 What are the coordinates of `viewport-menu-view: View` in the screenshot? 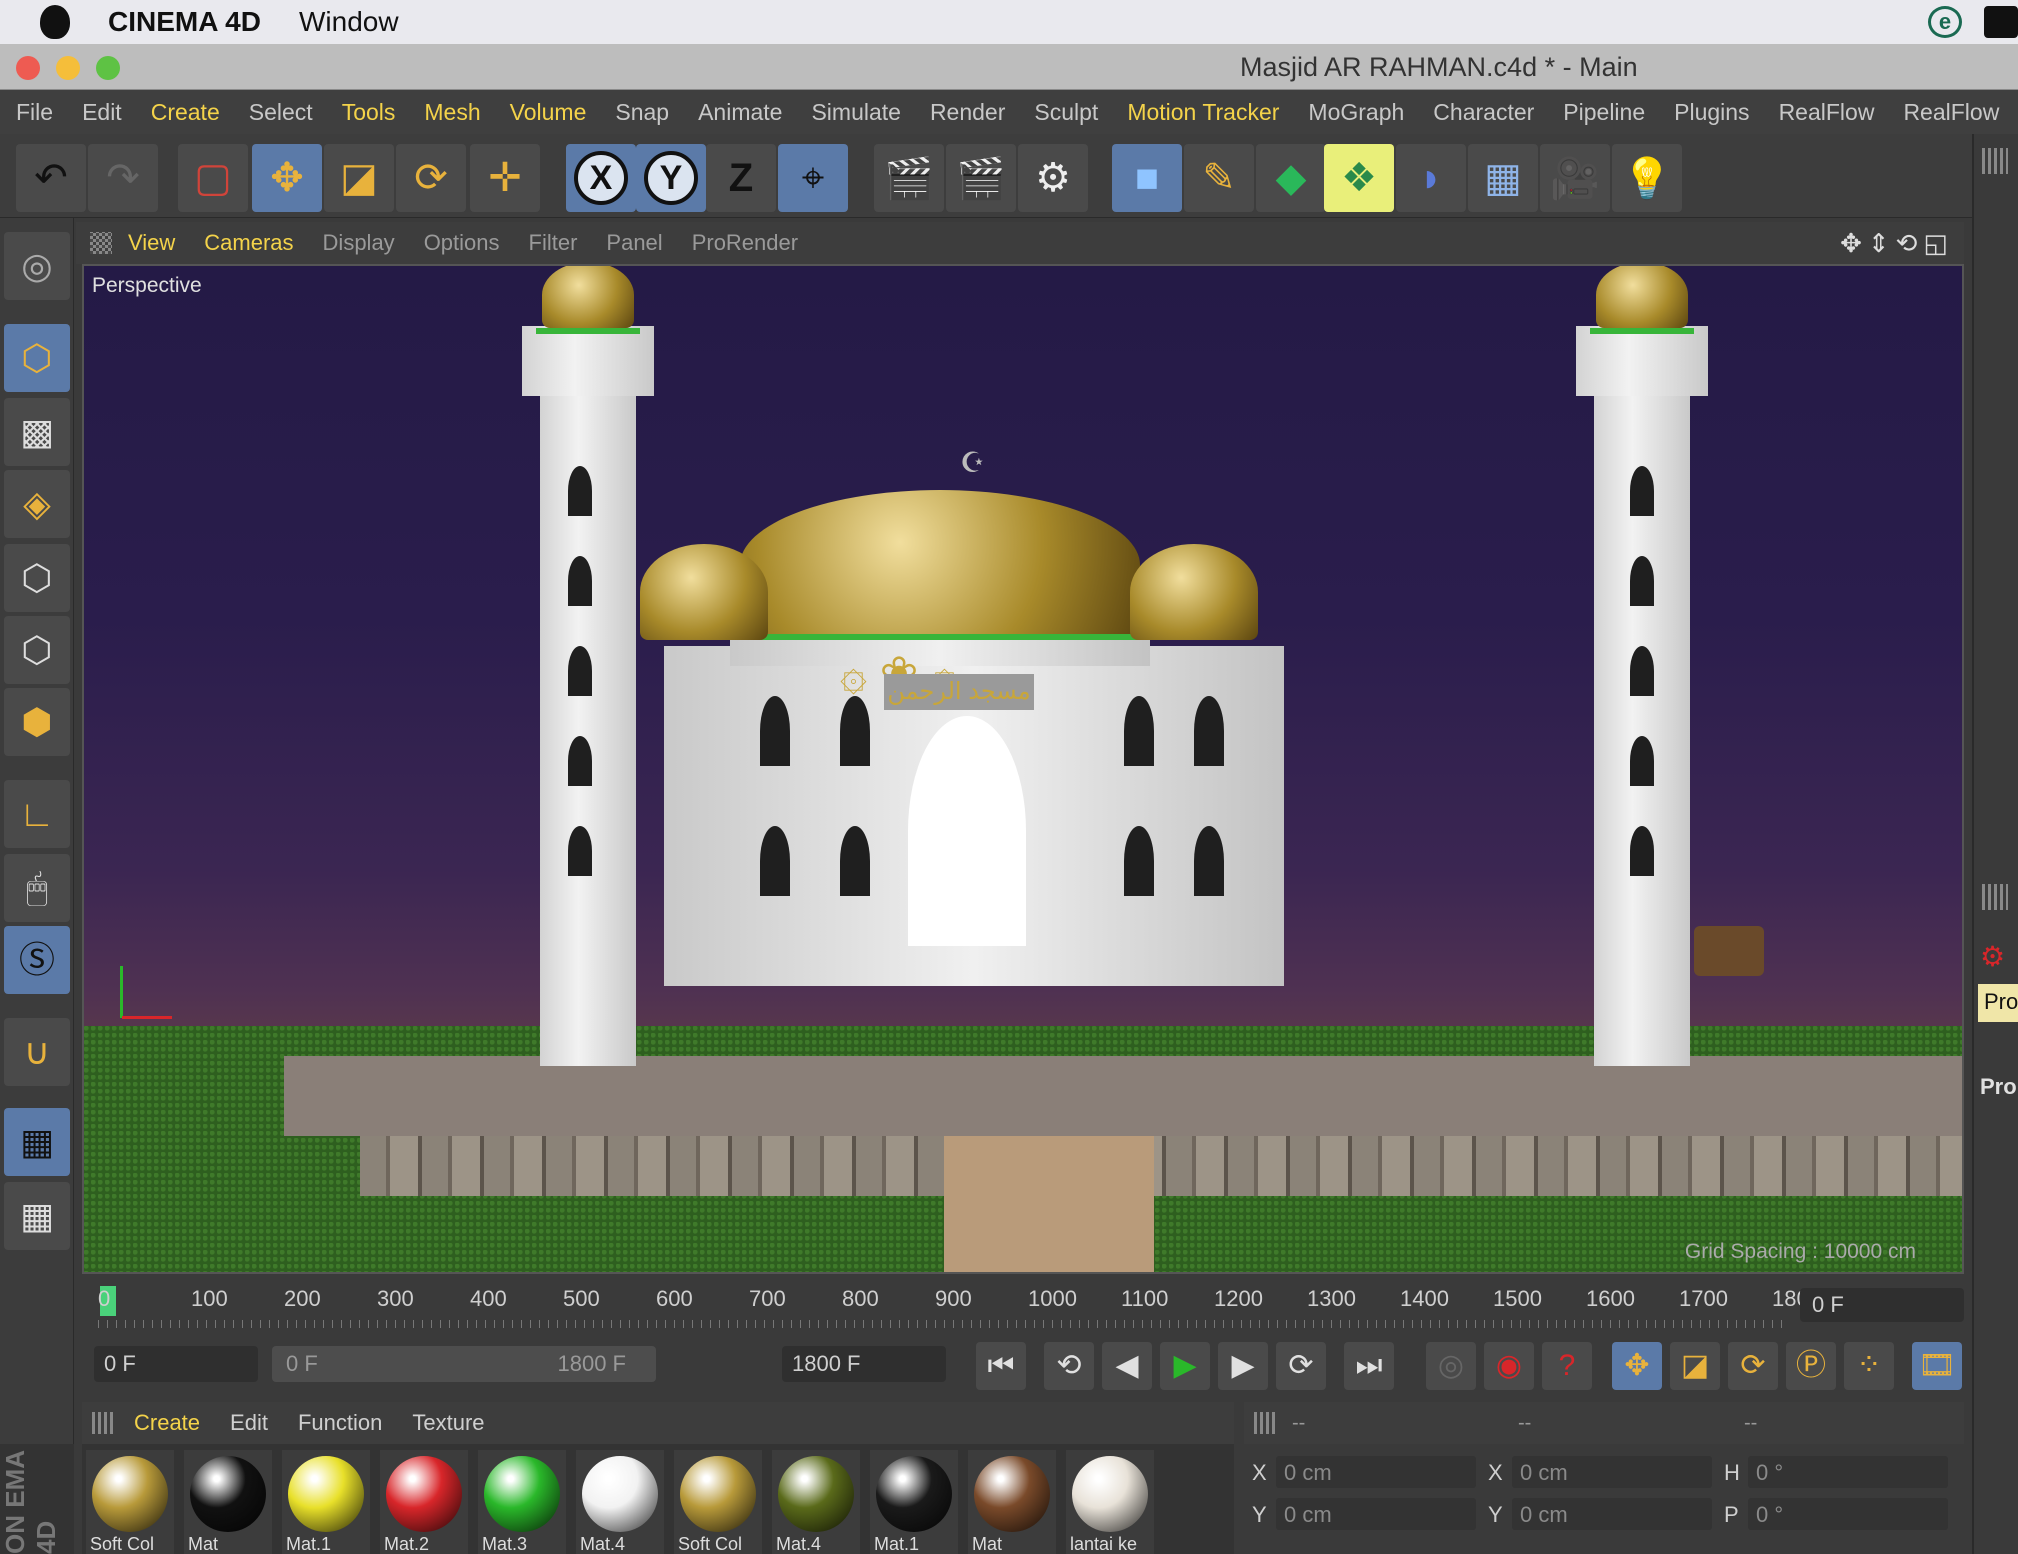 It's located at (151, 243).